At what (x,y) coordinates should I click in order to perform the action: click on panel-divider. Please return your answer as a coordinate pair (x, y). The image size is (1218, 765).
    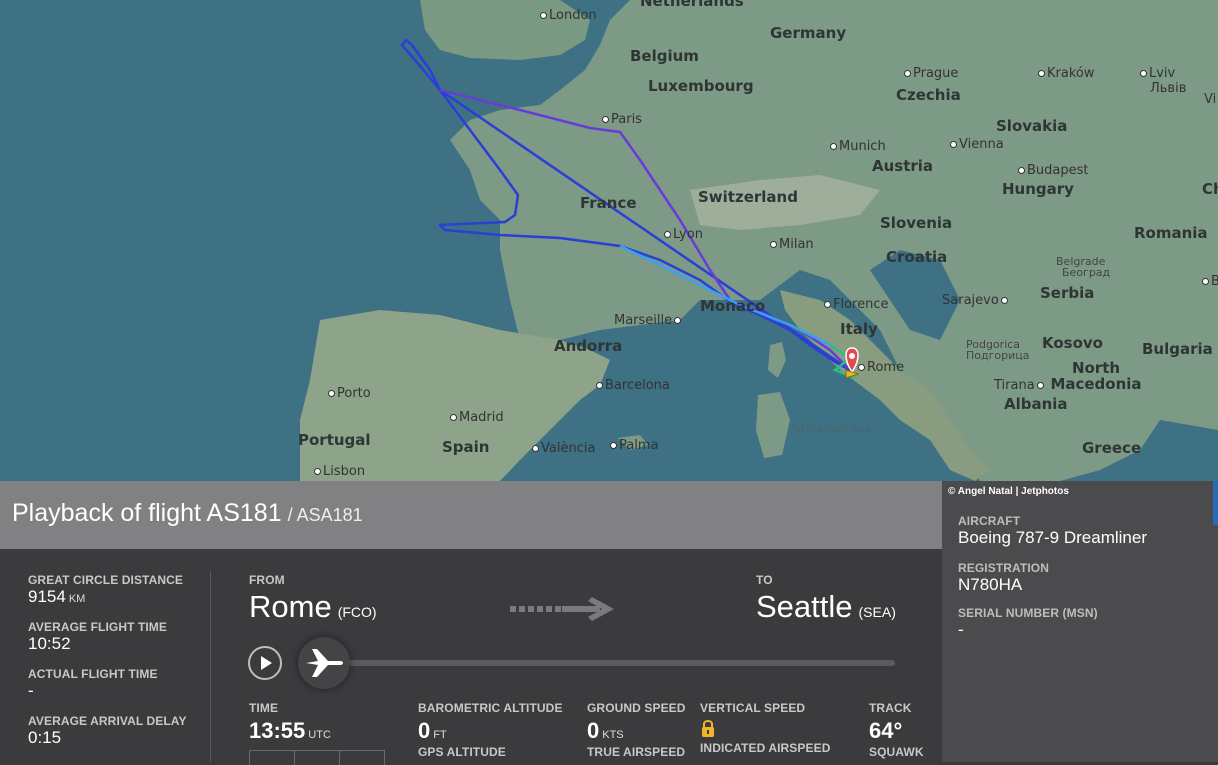
    Looking at the image, I should click on (210, 666).